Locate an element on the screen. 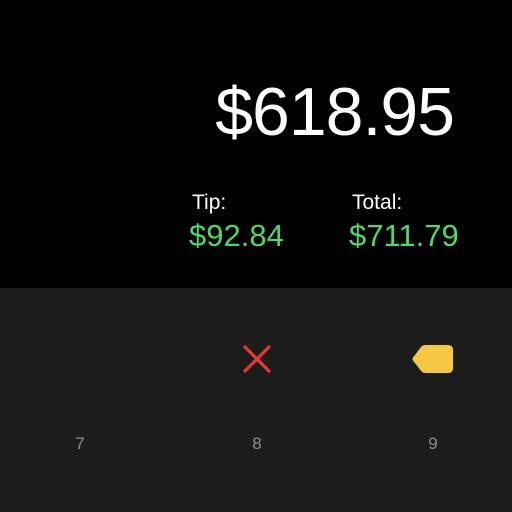 This screenshot has height=512, width=512. digit-8-label: 8 is located at coordinates (257, 443).